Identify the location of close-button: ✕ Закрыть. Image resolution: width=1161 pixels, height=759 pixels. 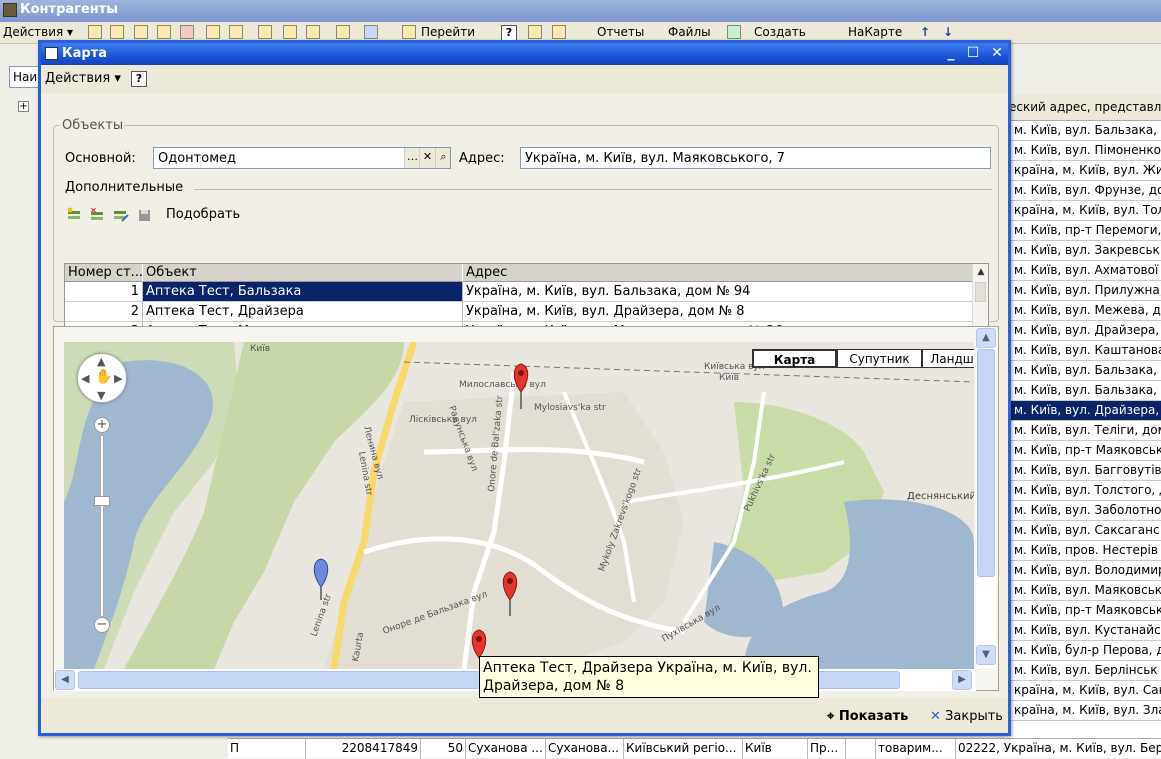
(966, 716).